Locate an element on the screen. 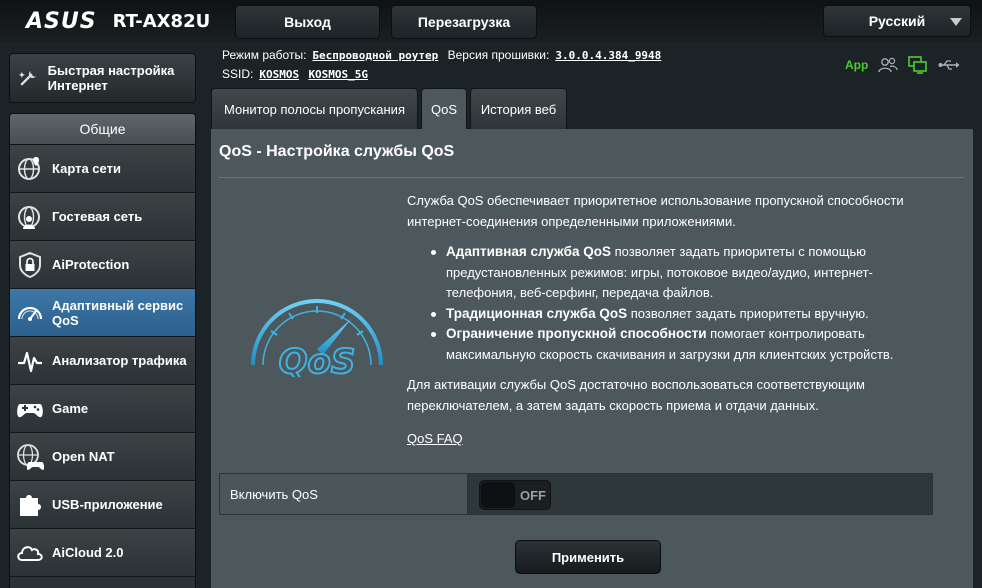 This screenshot has height=588, width=982. sidebar-item-label: AiCloud 2.0 is located at coordinates (88, 552).